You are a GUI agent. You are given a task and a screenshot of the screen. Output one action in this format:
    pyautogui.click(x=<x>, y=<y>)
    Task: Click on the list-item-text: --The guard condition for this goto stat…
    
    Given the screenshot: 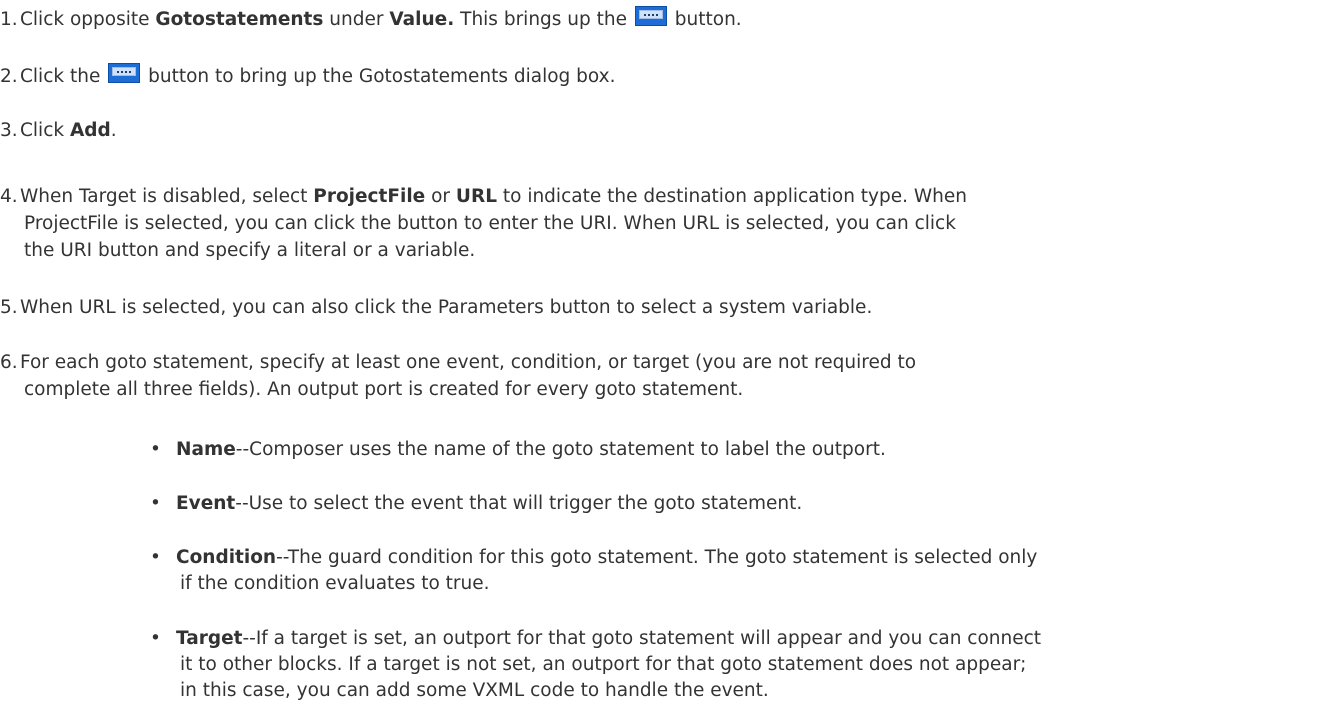 What is the action you would take?
    pyautogui.click(x=657, y=557)
    